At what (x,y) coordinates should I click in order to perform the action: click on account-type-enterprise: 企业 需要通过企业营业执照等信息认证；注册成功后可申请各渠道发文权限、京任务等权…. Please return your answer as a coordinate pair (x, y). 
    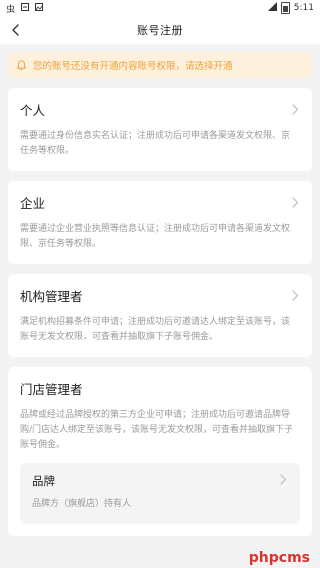
    Looking at the image, I should click on (160, 222).